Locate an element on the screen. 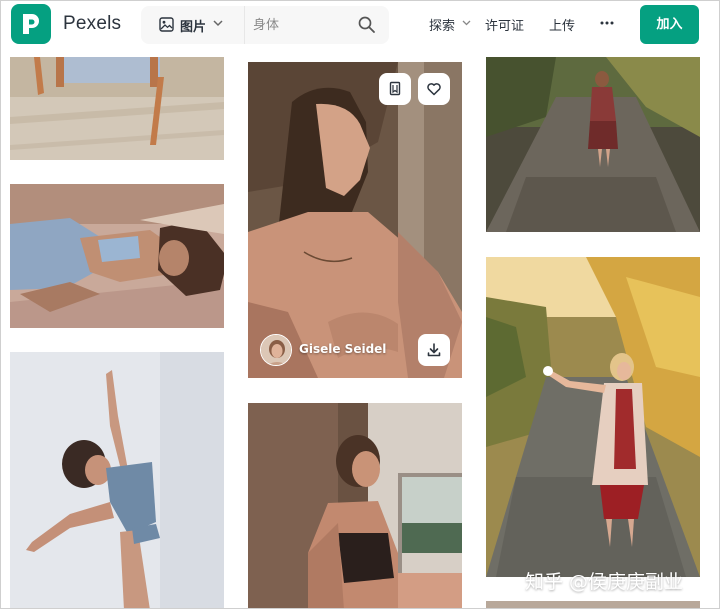  photo-card-woman-window is located at coordinates (355, 505).